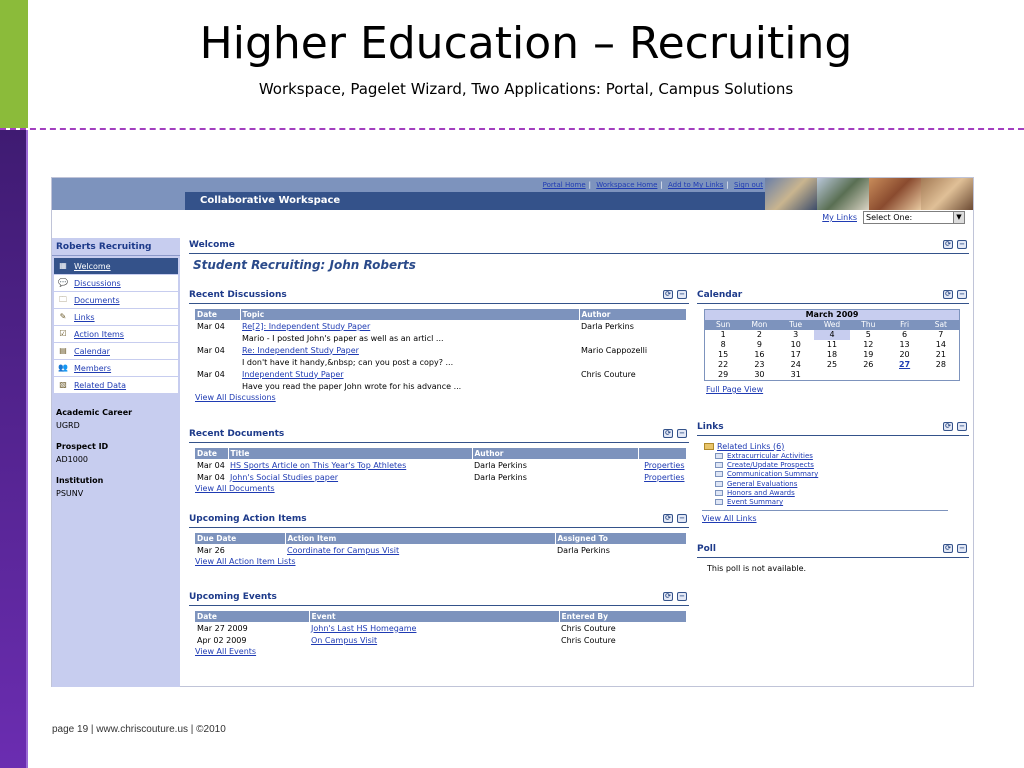  I want to click on view-all-action-item-lists-link: View All Action Item Lists, so click(442, 561).